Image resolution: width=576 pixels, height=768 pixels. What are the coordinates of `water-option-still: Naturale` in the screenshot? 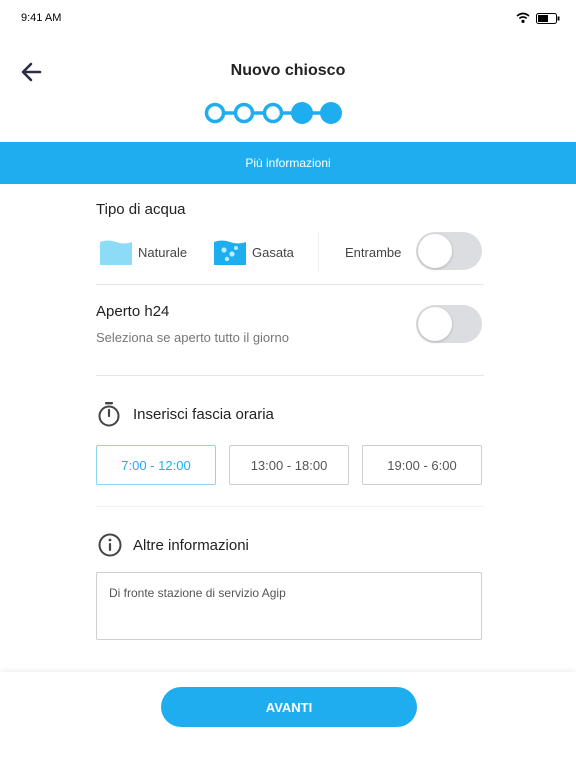 It's located at (143, 252).